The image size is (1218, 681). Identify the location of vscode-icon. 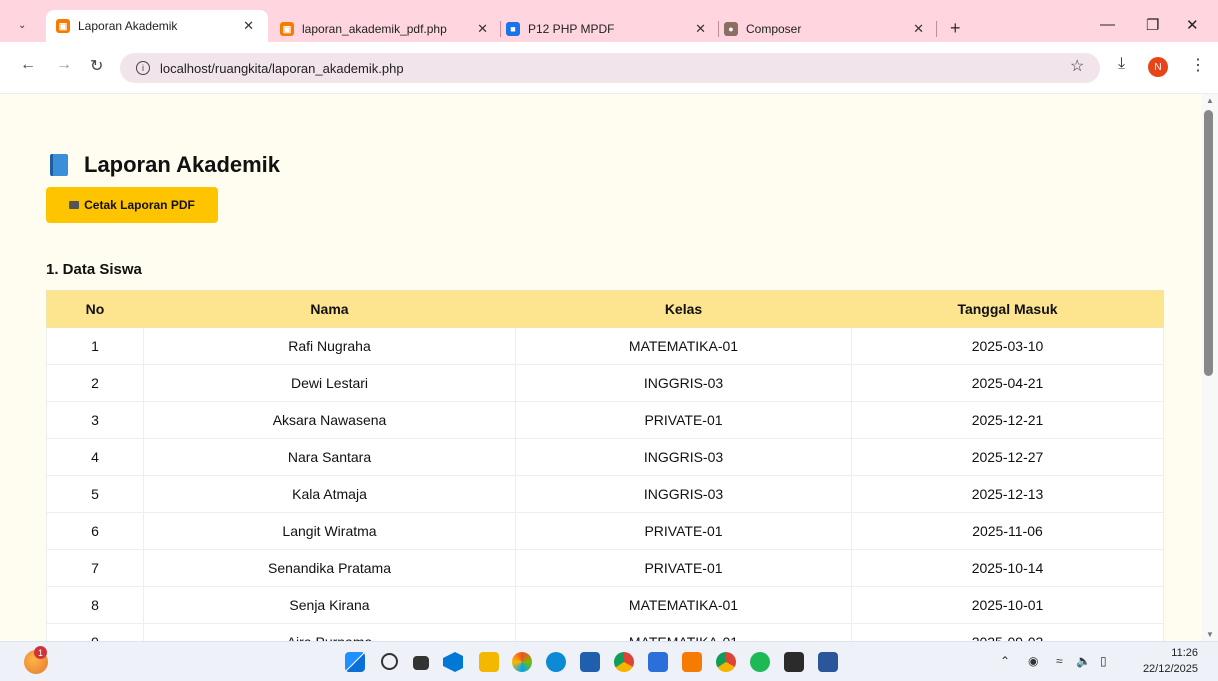
(453, 662).